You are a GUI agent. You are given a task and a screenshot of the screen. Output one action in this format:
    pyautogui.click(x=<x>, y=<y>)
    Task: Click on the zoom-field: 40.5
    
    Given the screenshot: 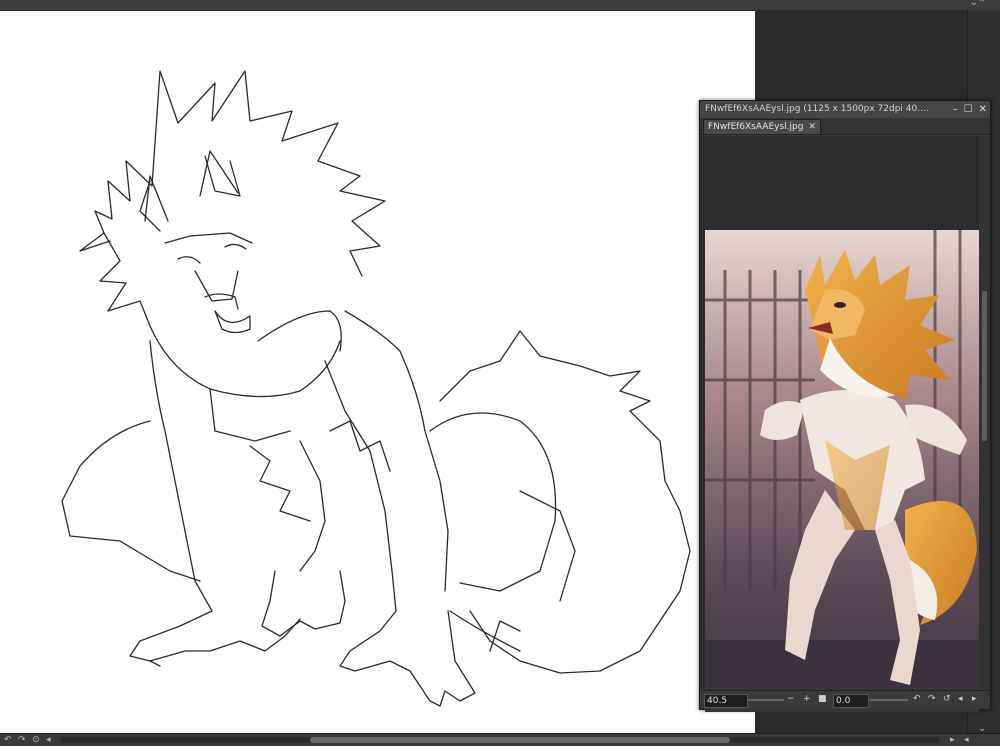 What is the action you would take?
    pyautogui.click(x=726, y=701)
    